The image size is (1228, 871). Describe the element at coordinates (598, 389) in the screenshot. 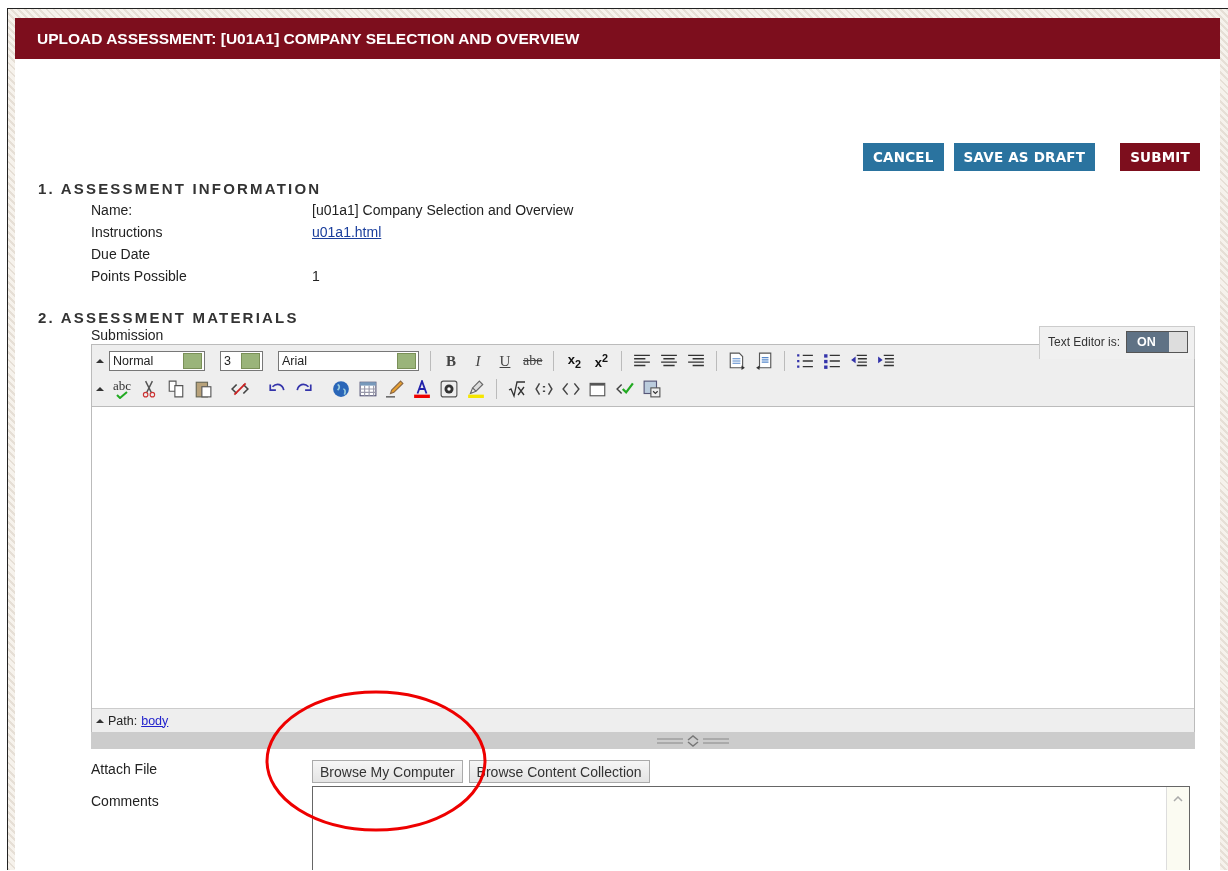

I see `window-icon` at that location.